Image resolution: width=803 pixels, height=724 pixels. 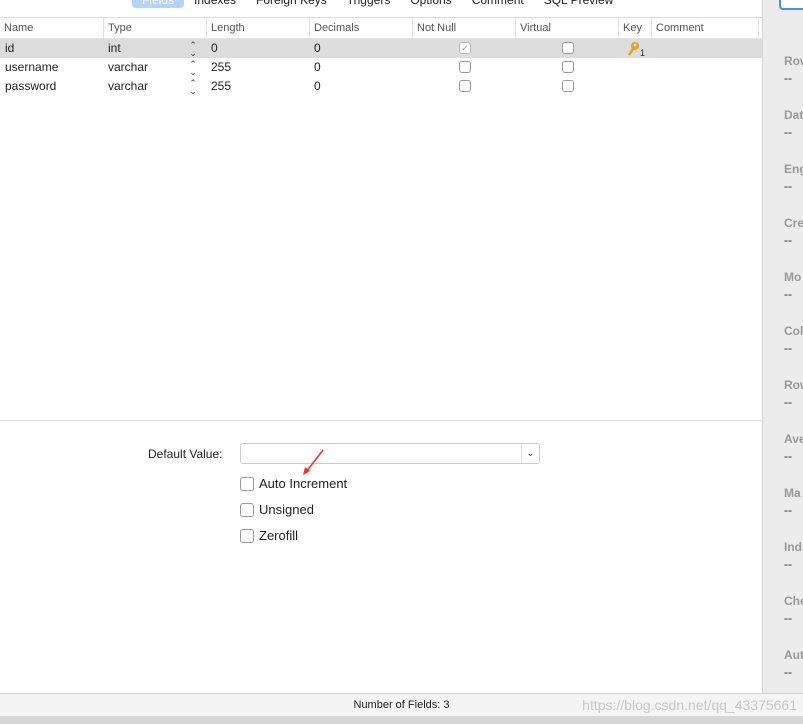 What do you see at coordinates (258, 28) in the screenshot?
I see `column-header-length: Length` at bounding box center [258, 28].